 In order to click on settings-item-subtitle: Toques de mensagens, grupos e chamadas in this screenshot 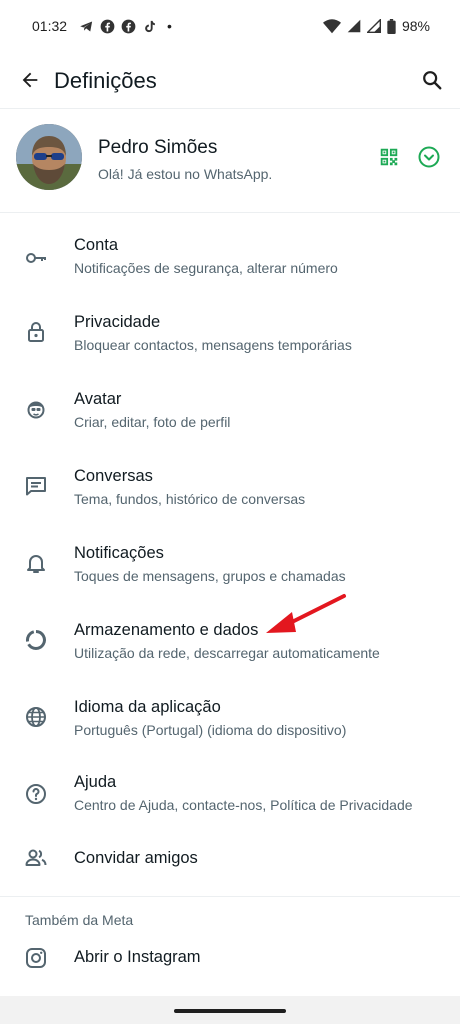, I will do `click(210, 576)`.